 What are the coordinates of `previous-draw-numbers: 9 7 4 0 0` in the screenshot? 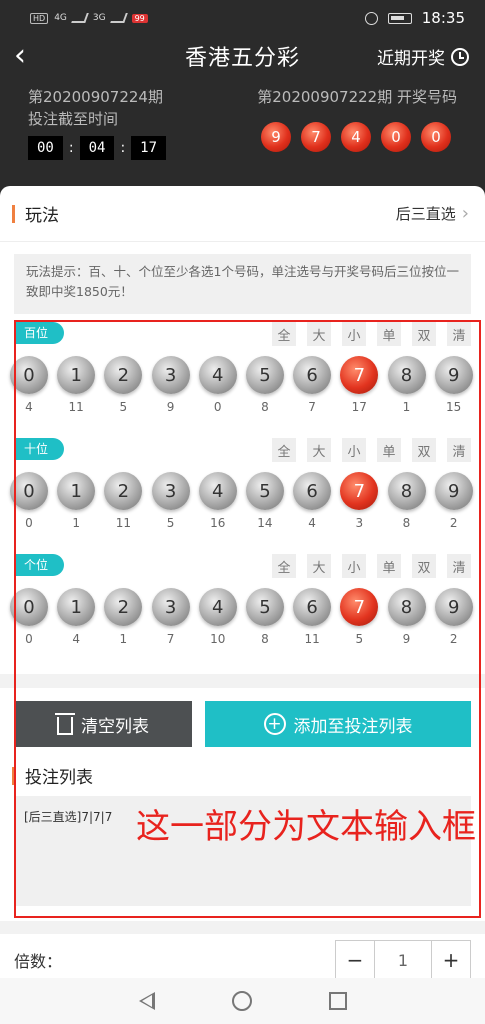 It's located at (356, 137).